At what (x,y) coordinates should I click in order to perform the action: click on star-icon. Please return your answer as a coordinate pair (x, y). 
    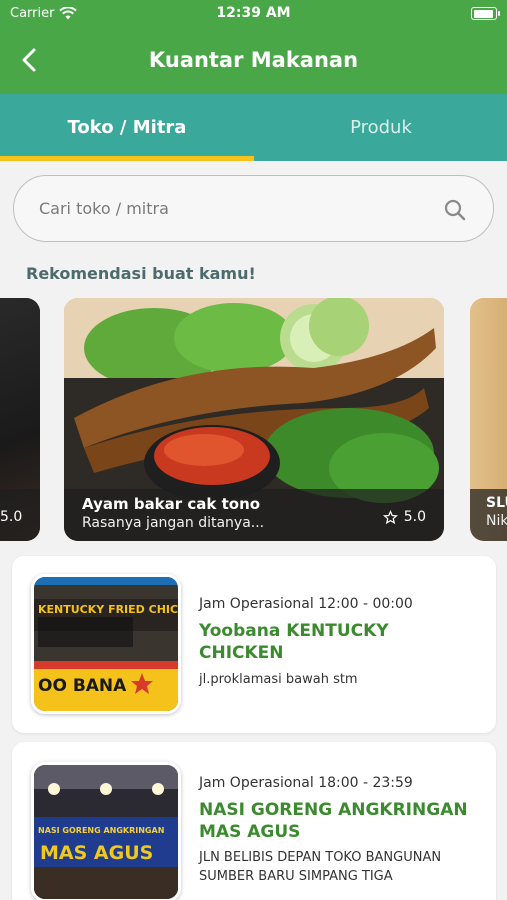
    Looking at the image, I should click on (390, 516).